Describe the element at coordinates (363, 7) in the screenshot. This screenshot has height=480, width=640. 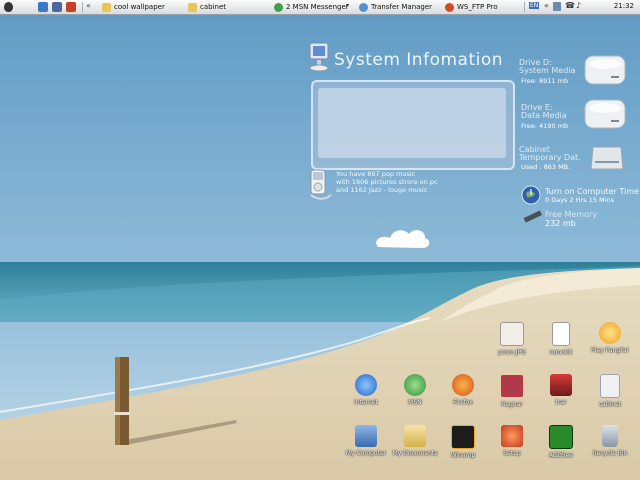
I see `transfer-icon` at that location.